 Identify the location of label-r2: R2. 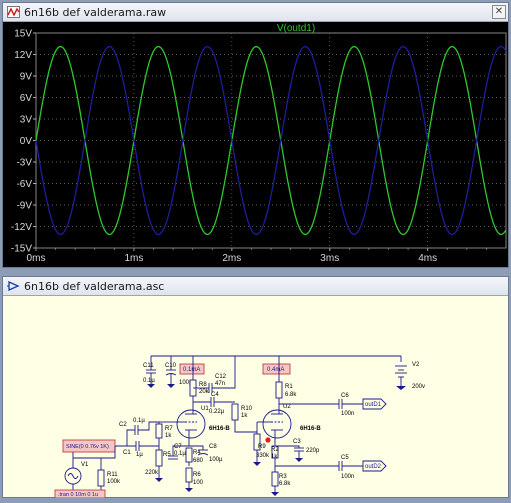
(275, 450).